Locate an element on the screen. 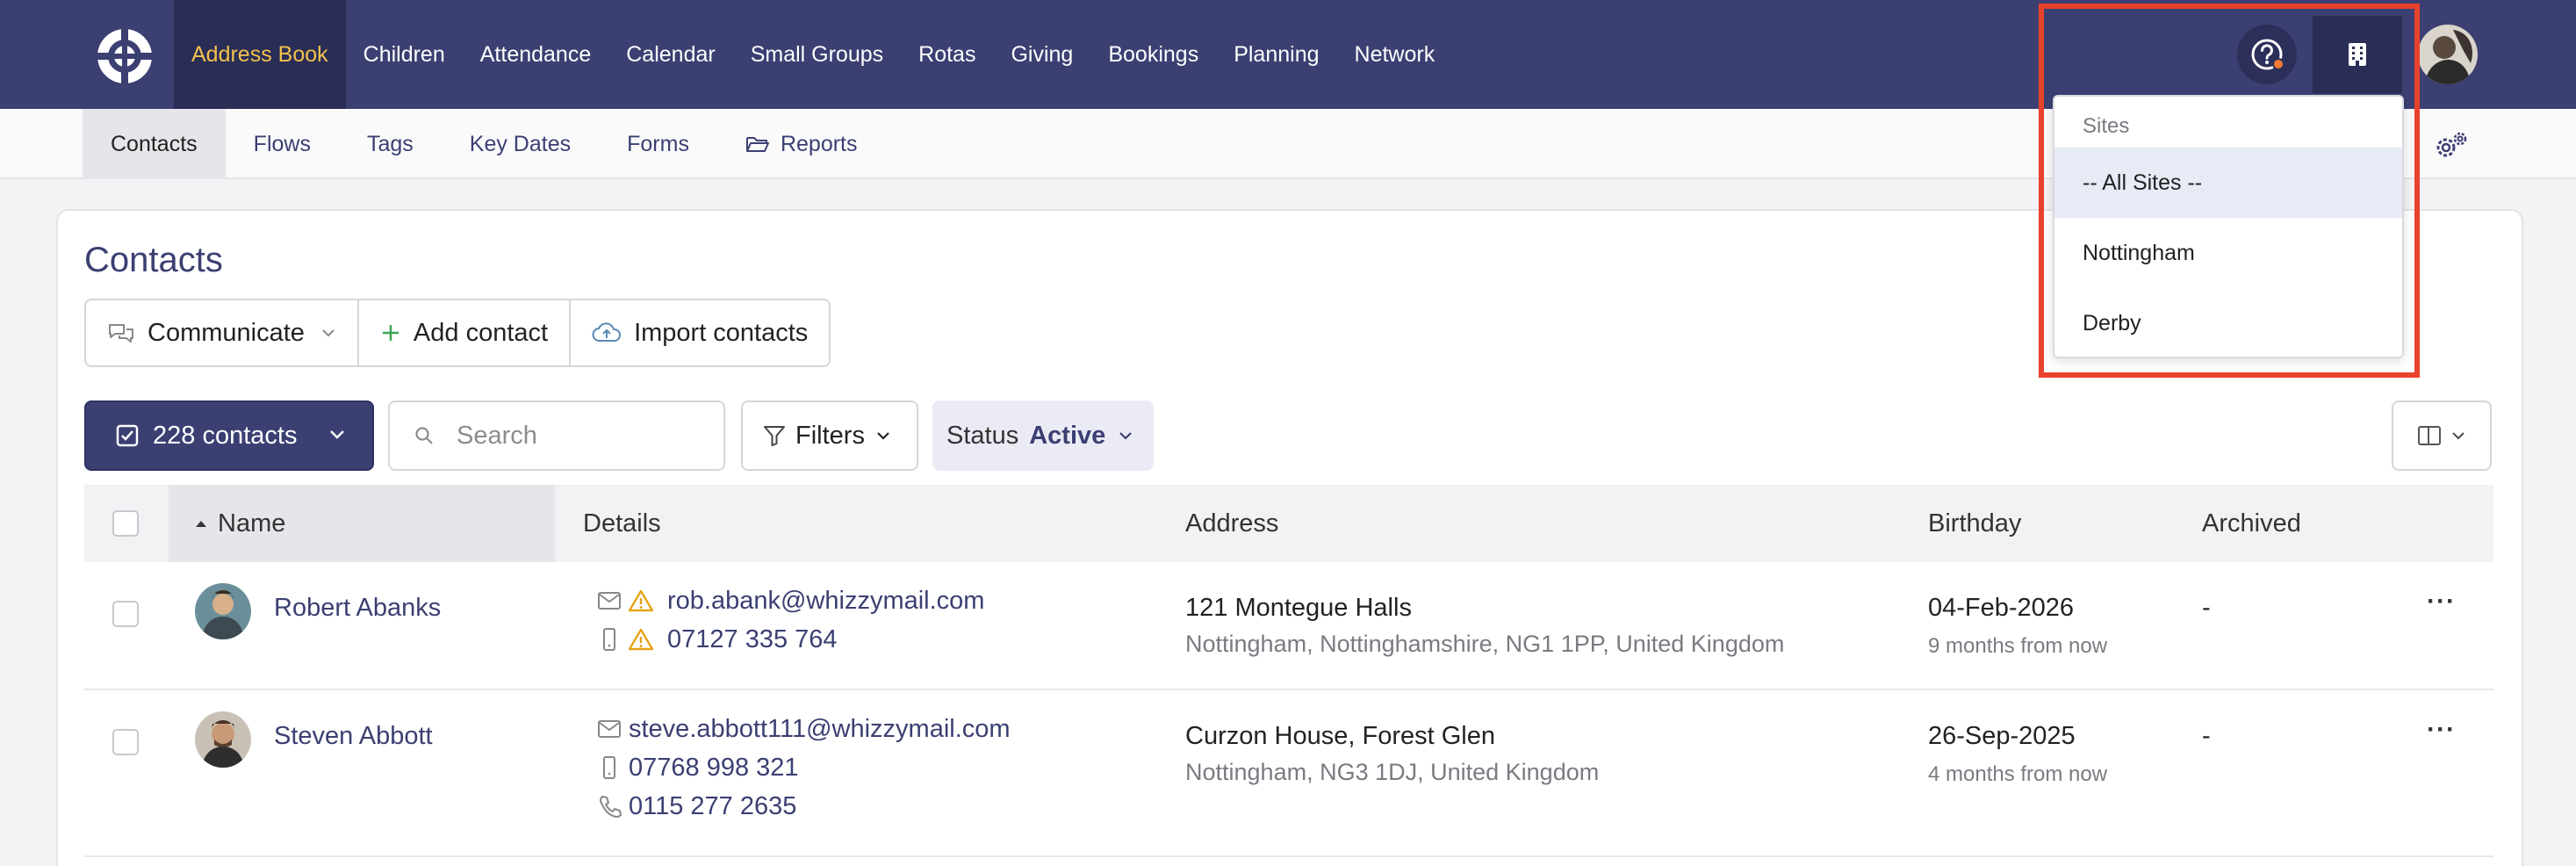 The height and width of the screenshot is (866, 2576). action-button-group: Communicate Add contact Import contacts is located at coordinates (457, 333).